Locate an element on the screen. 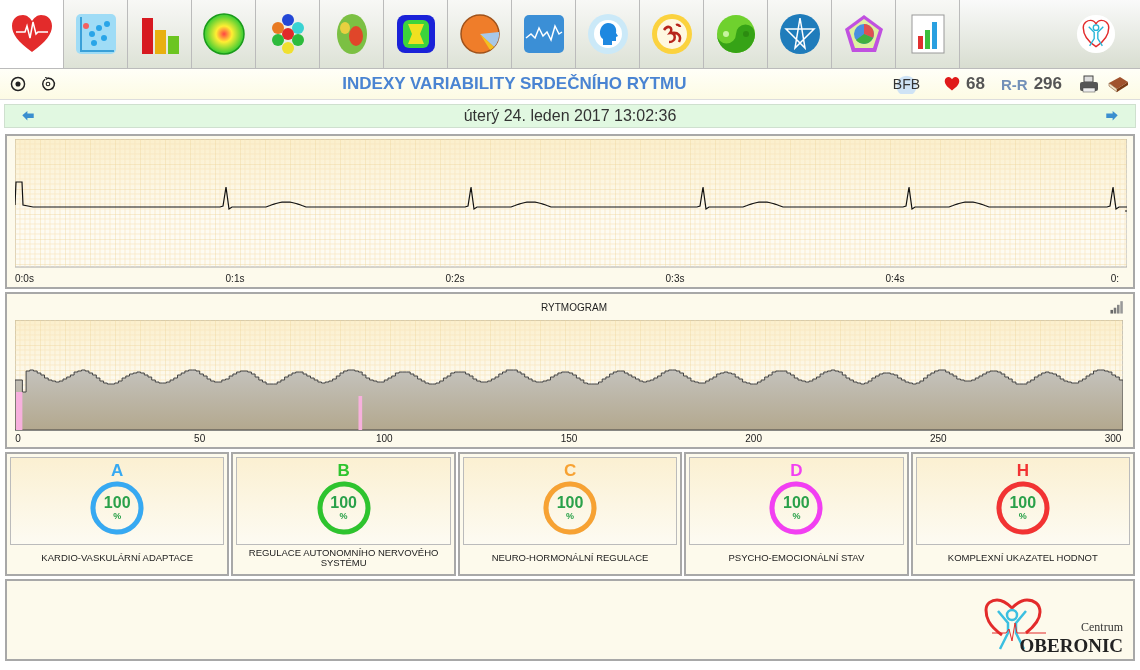 This screenshot has width=1140, height=670. axis-tick-label: 0: is located at coordinates (1114, 278).